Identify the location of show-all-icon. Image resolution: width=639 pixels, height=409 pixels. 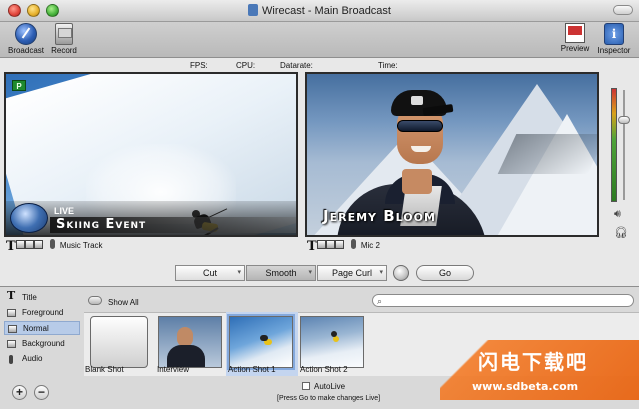
(95, 300).